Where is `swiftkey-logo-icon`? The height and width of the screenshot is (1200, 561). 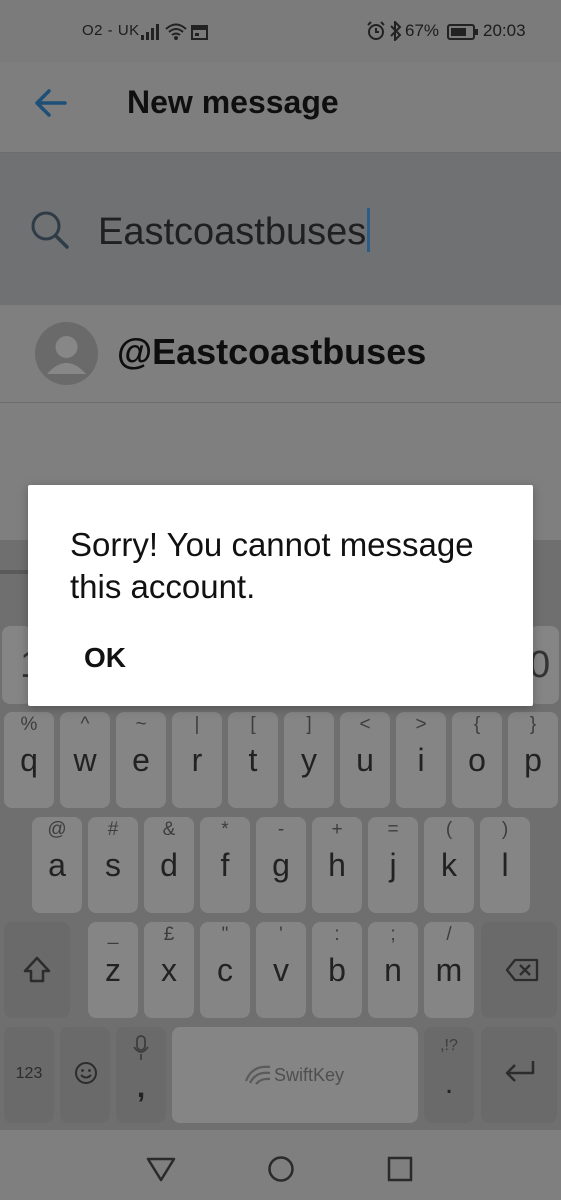 swiftkey-logo-icon is located at coordinates (258, 1076).